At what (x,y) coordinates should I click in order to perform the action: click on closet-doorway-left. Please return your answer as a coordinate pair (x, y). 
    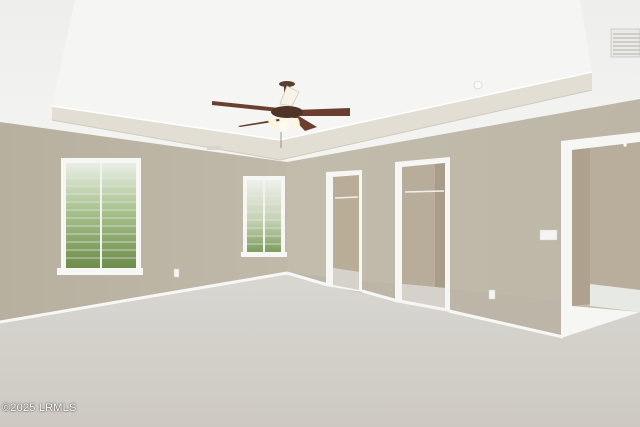
    Looking at the image, I should click on (344, 231).